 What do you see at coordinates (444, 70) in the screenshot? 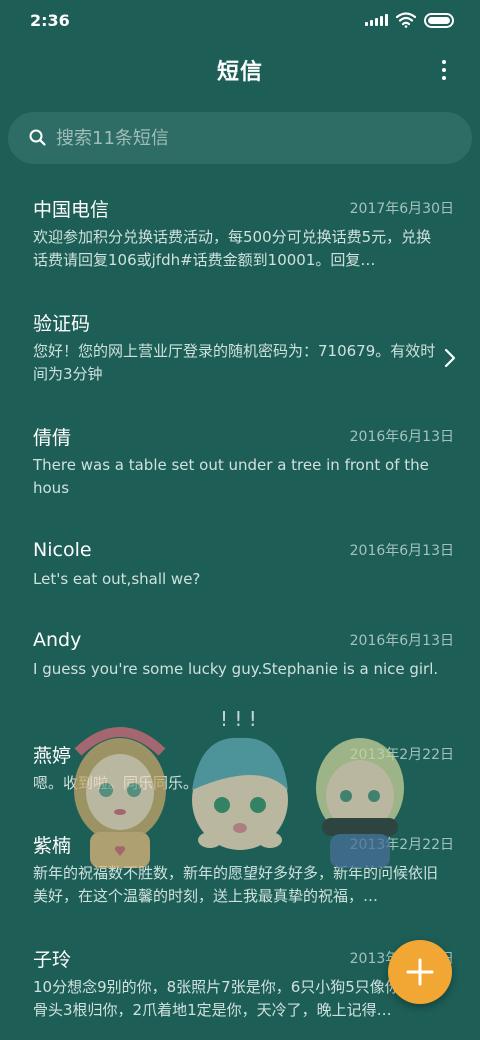
I see `more-vertical-icon` at bounding box center [444, 70].